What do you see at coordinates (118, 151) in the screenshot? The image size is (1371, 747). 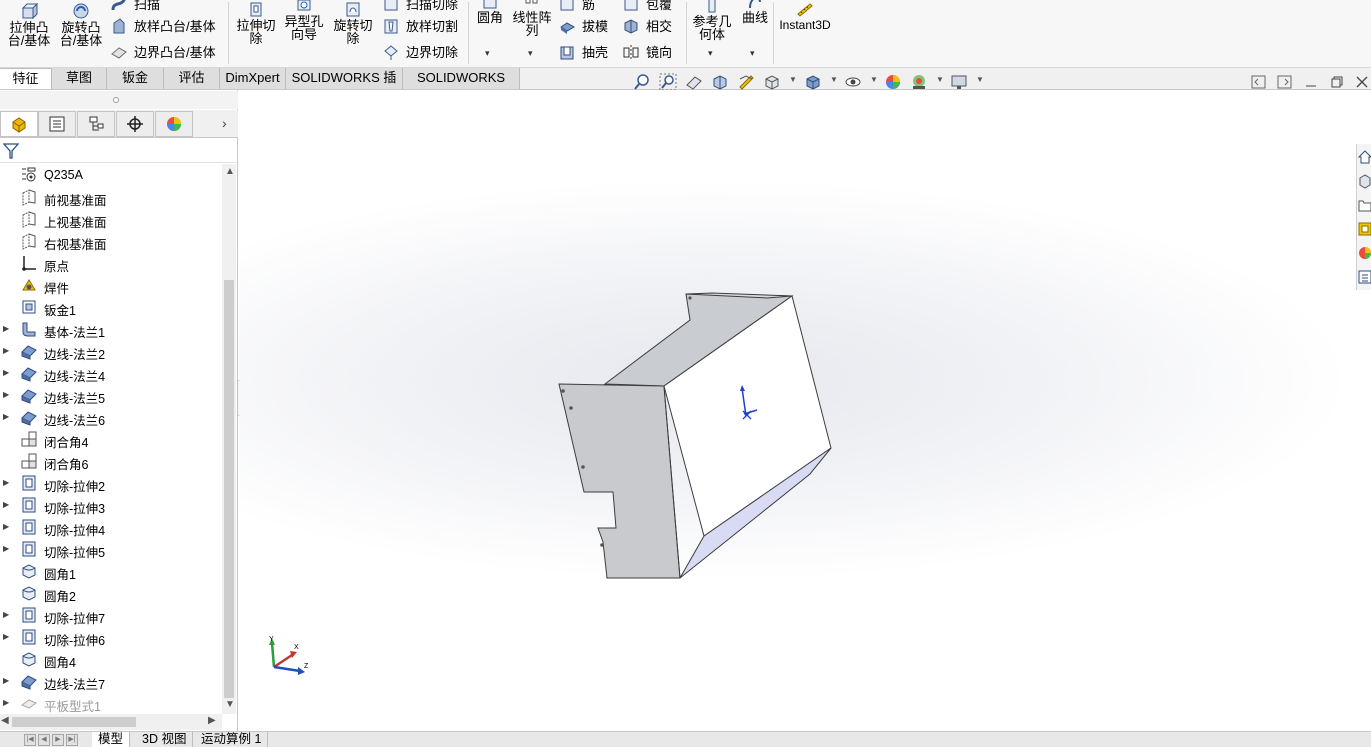 I see `tree-filter-bar` at bounding box center [118, 151].